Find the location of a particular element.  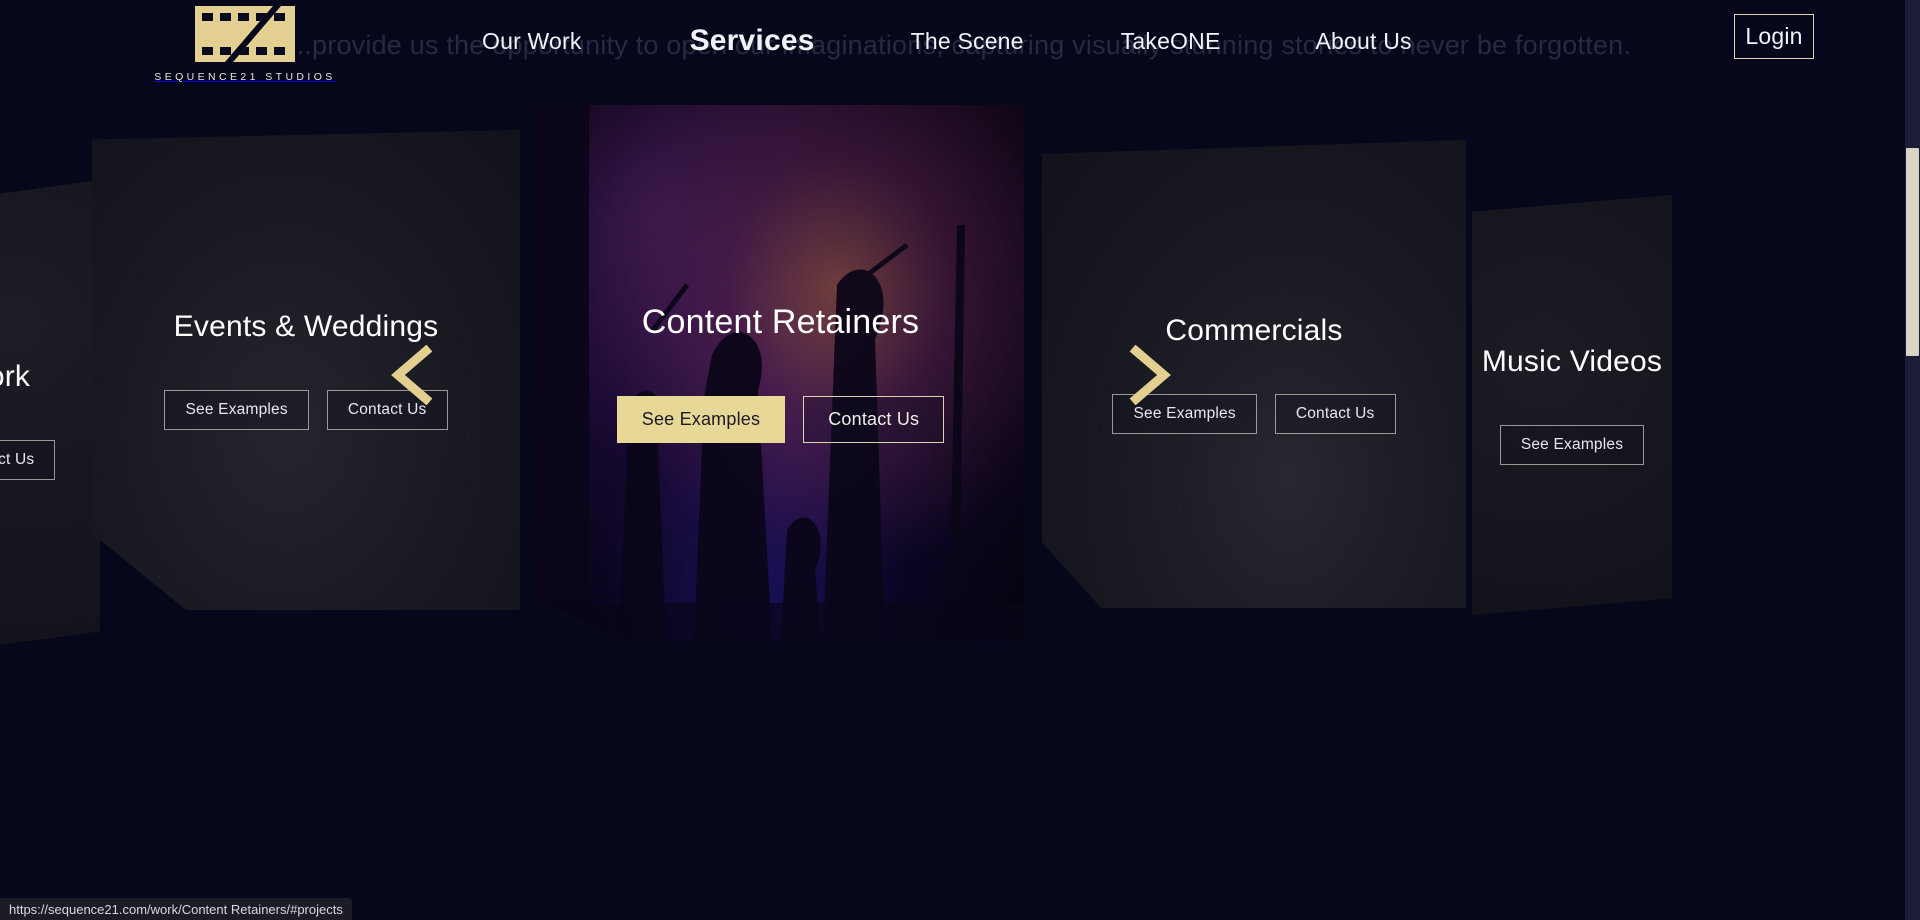

card-actions: See Examples Contact Us is located at coordinates (780, 419).